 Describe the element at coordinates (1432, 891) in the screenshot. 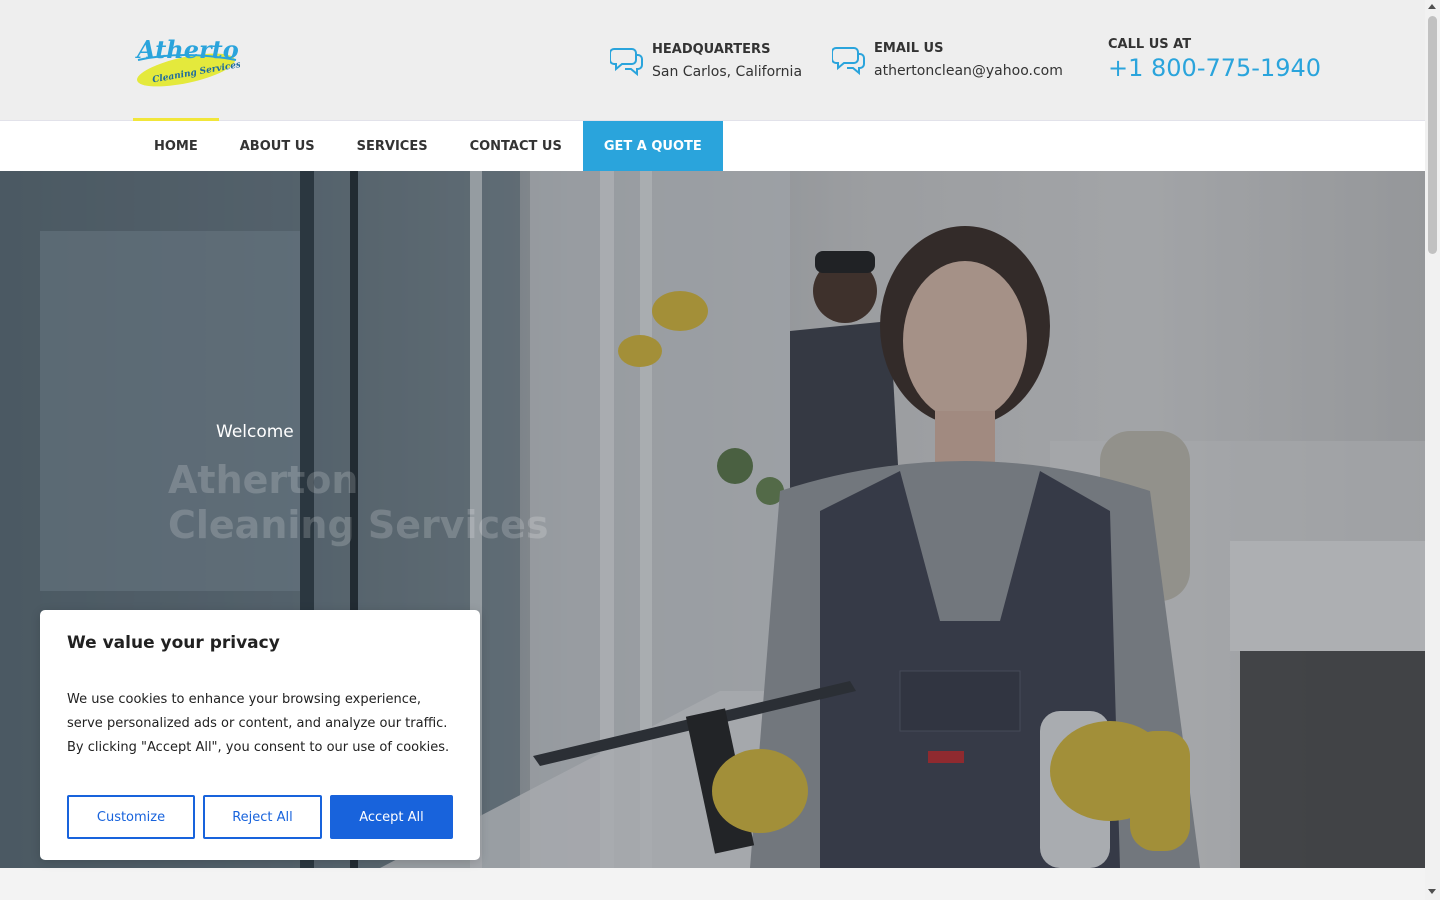

I see `scroll-down-arrow-icon` at that location.